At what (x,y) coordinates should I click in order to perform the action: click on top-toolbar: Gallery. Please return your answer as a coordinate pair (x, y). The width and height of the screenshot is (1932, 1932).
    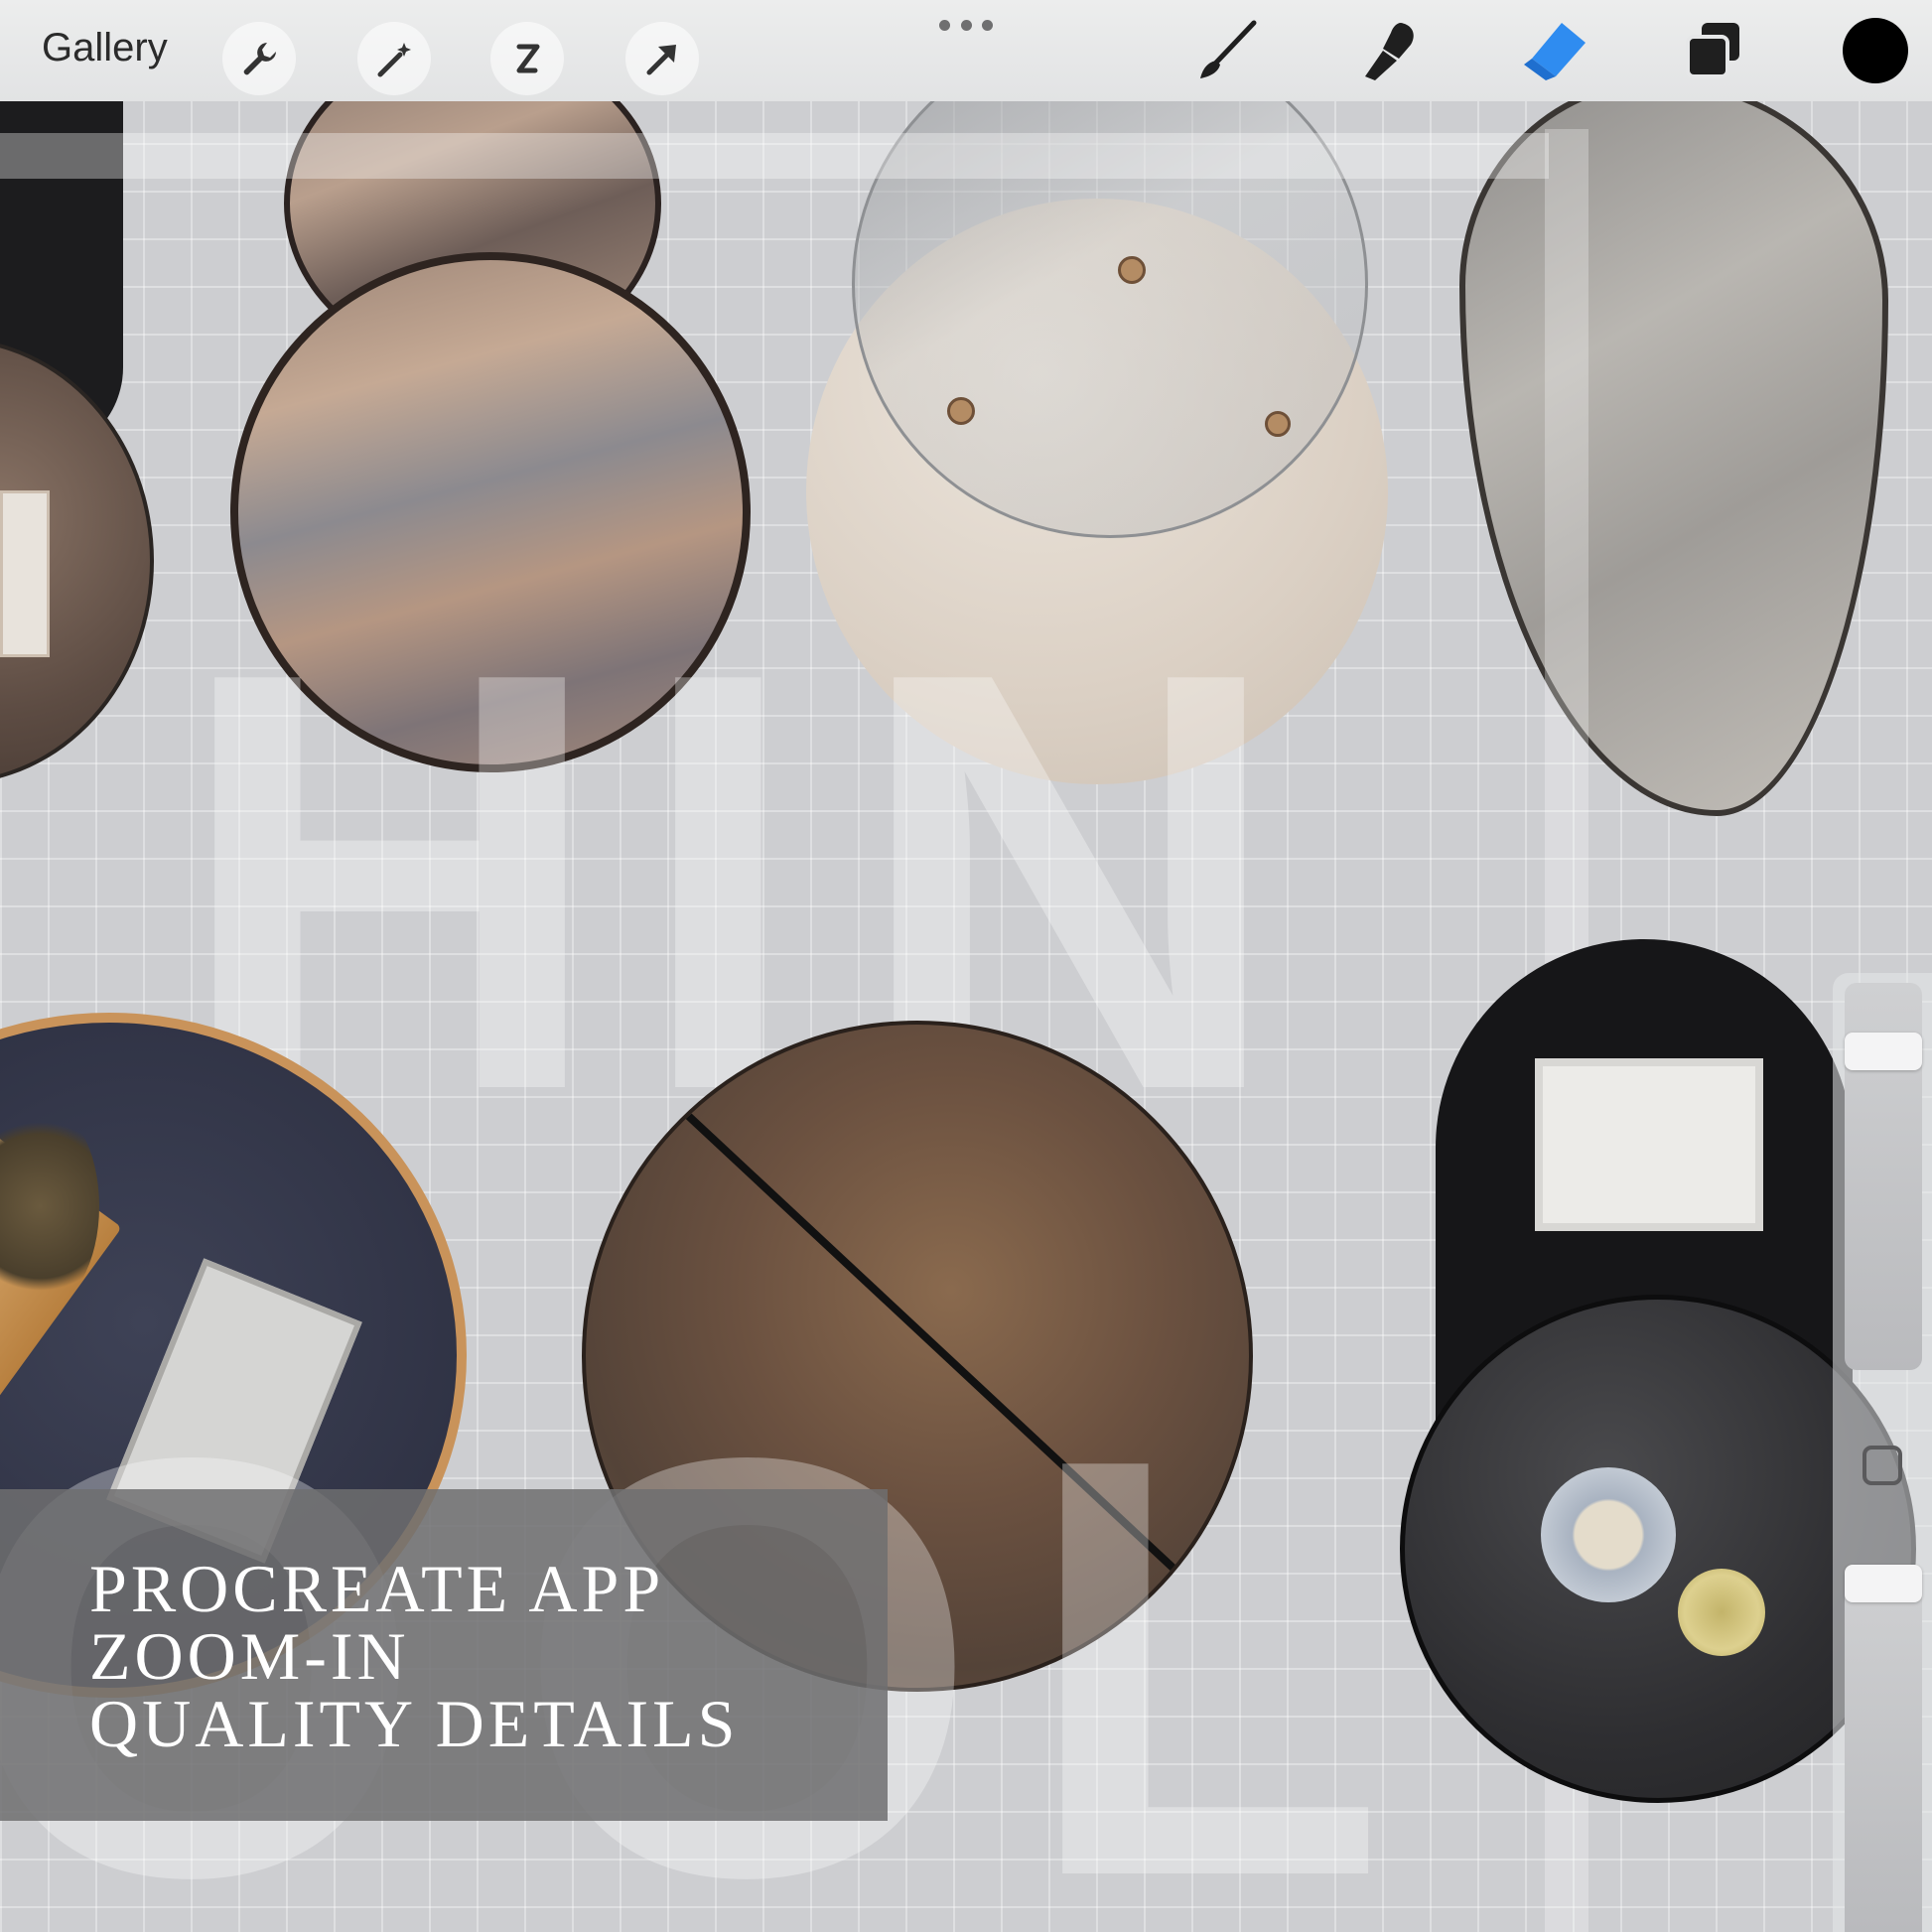
    Looking at the image, I should click on (966, 50).